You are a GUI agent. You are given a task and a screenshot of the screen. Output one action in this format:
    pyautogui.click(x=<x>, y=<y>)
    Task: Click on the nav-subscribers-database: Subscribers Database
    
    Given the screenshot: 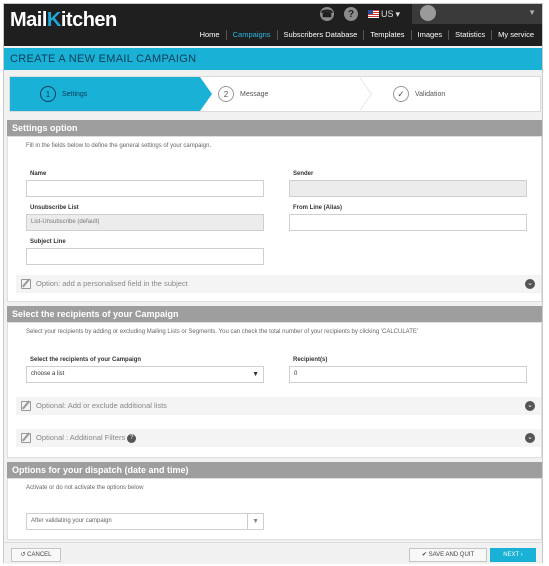 What is the action you would take?
    pyautogui.click(x=320, y=35)
    